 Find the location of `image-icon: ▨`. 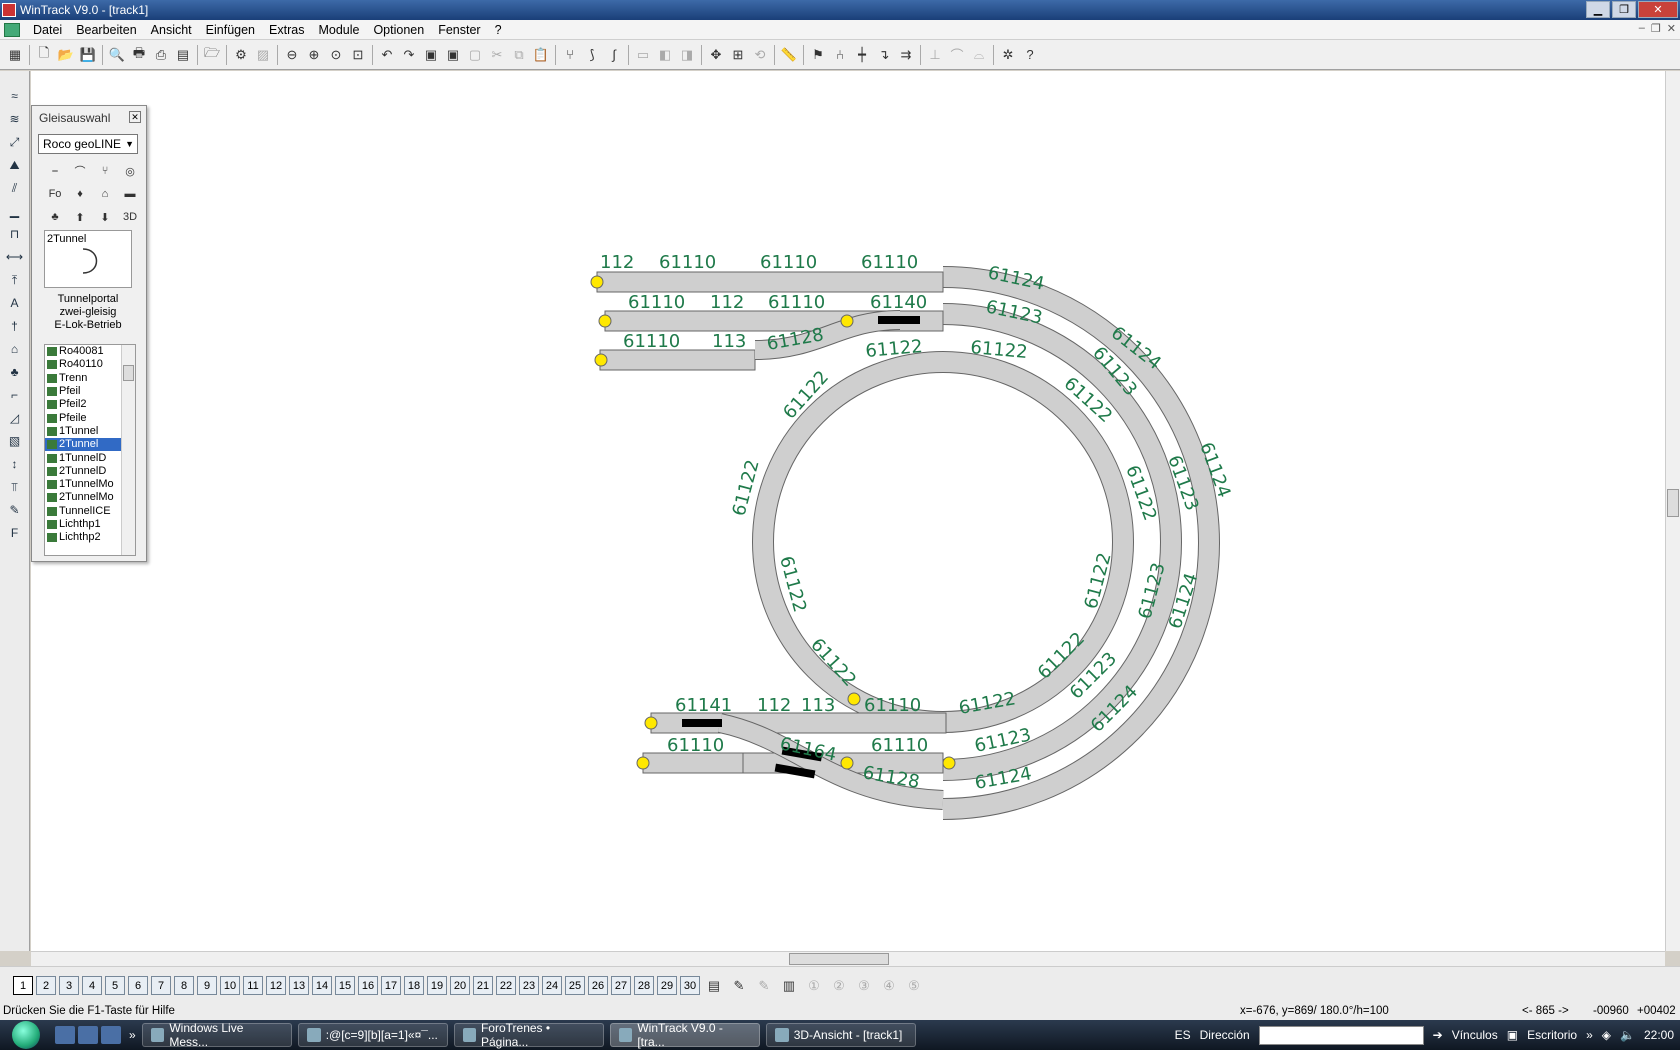

image-icon: ▨ is located at coordinates (263, 55).